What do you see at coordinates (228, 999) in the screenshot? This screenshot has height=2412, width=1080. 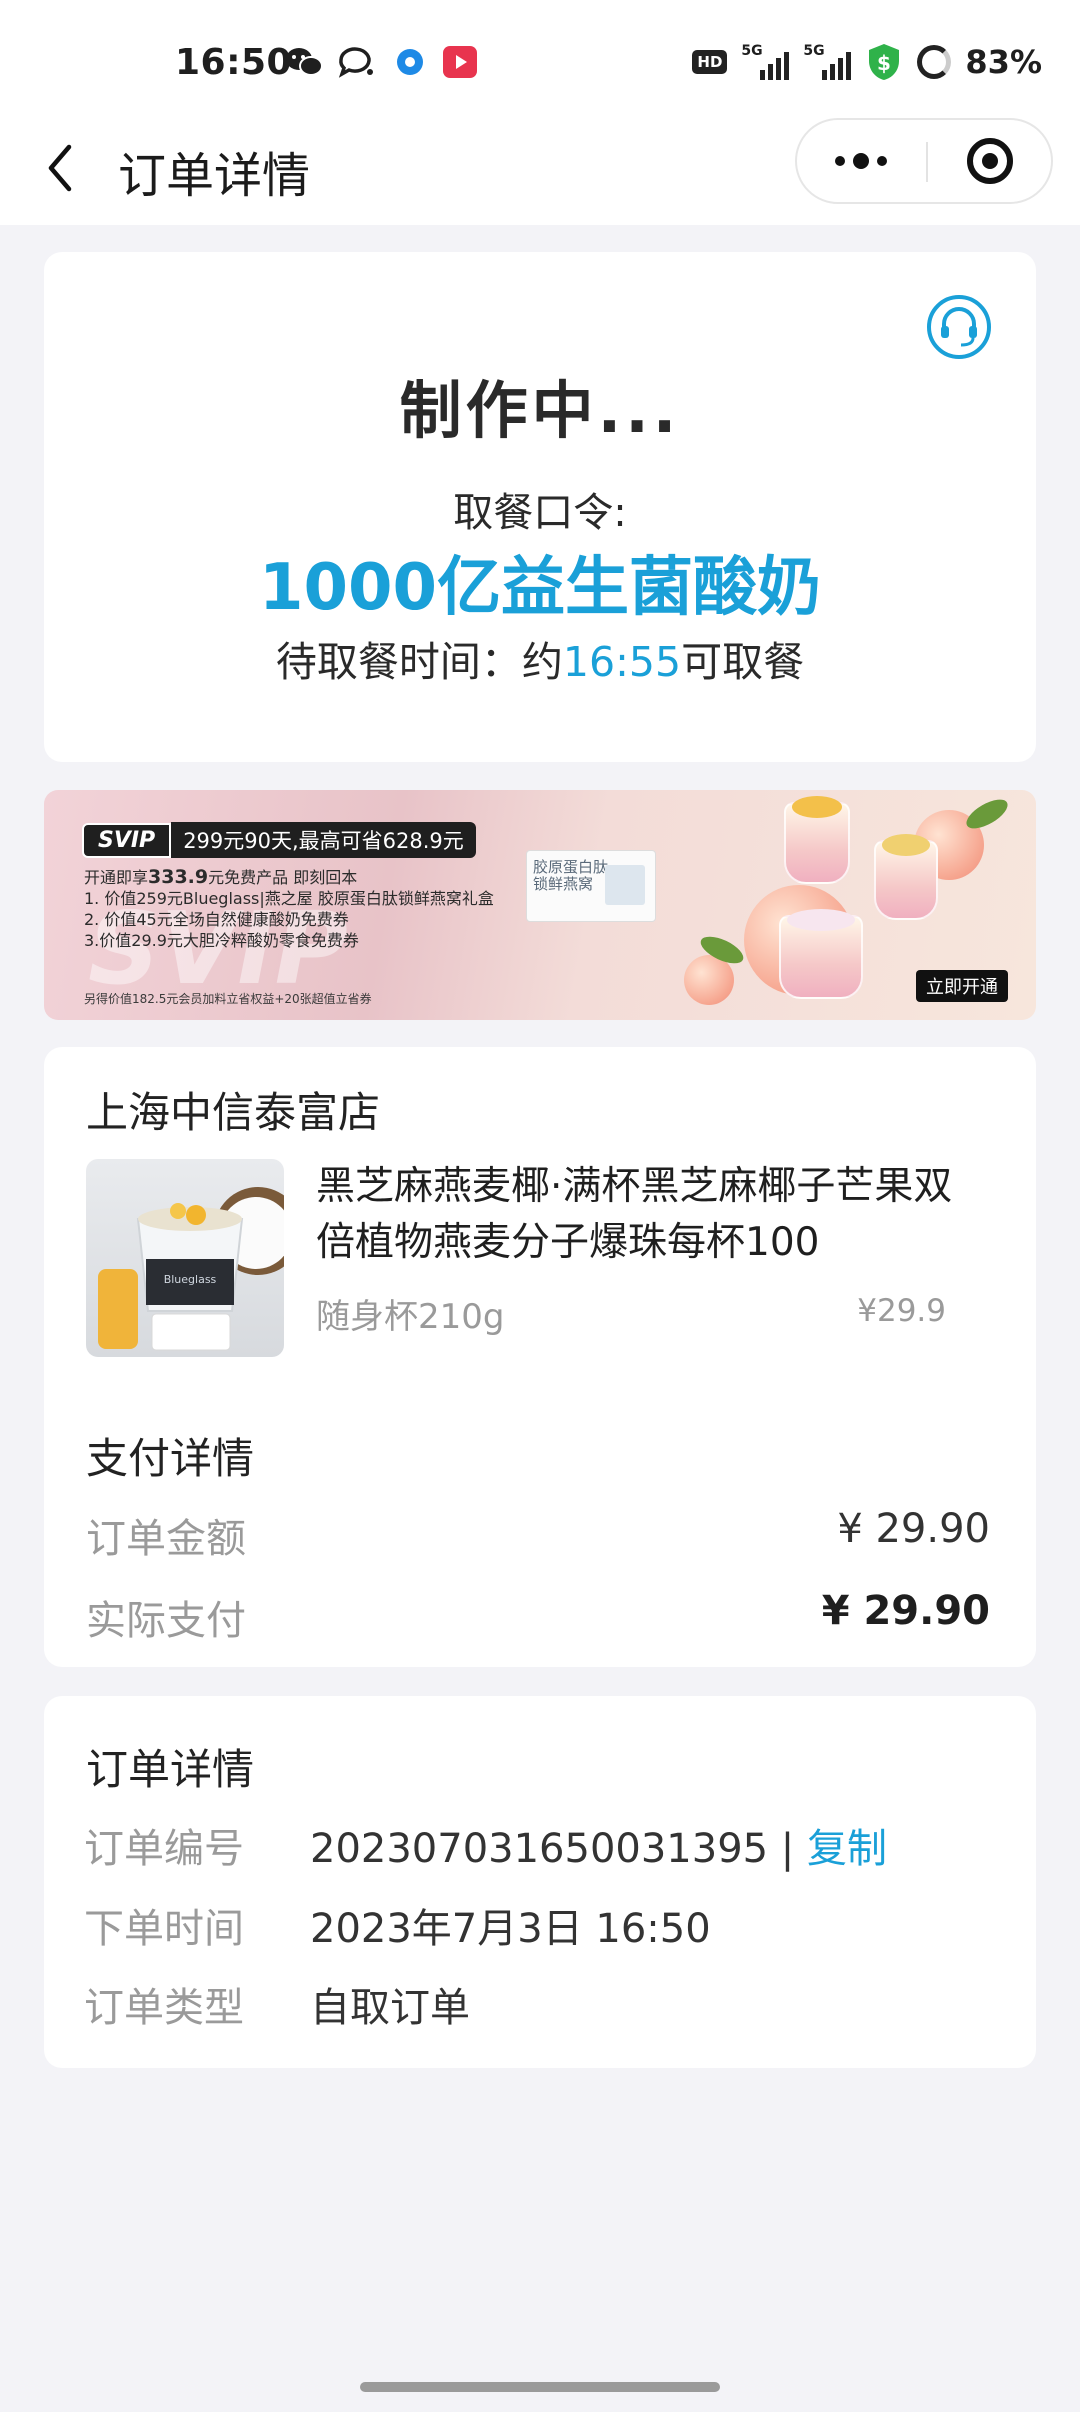 I see `banner-footnote: 另得价值182.5元会员加料立省权益+20张超值立省券` at bounding box center [228, 999].